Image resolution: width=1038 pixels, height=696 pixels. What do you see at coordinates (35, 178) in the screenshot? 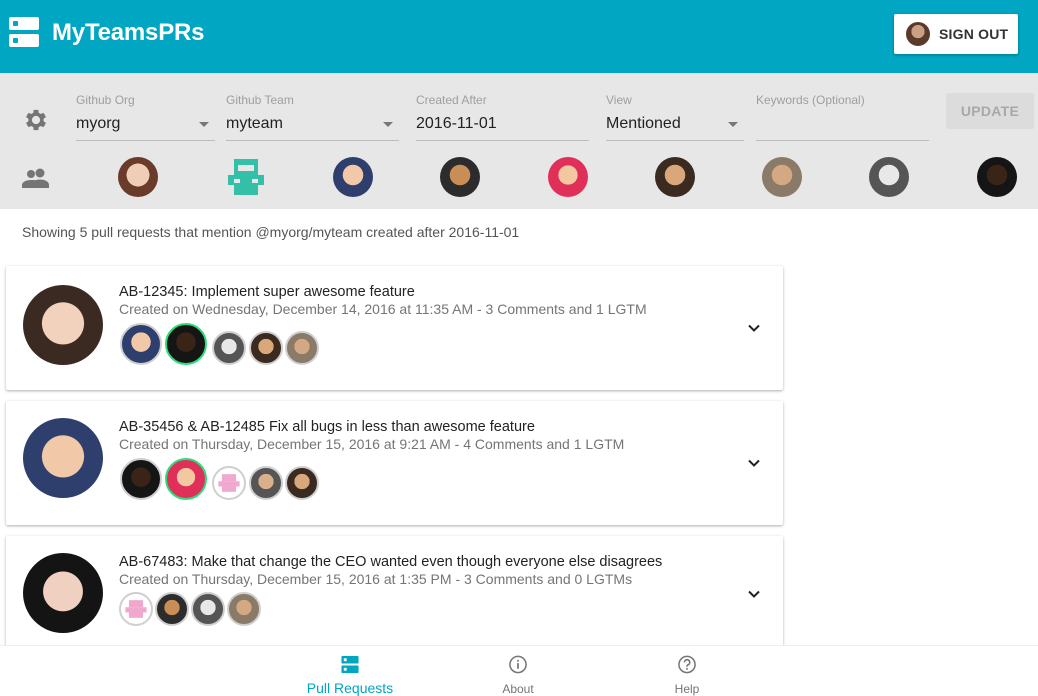
I see `people-icon` at bounding box center [35, 178].